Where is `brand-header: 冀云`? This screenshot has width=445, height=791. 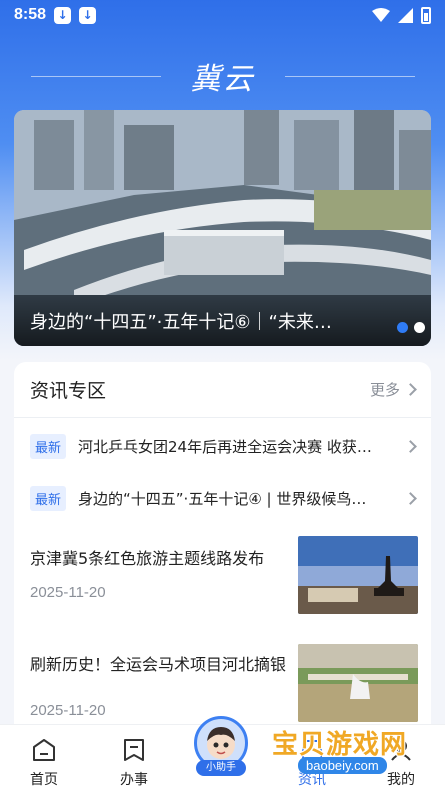
brand-header: 冀云 is located at coordinates (222, 76).